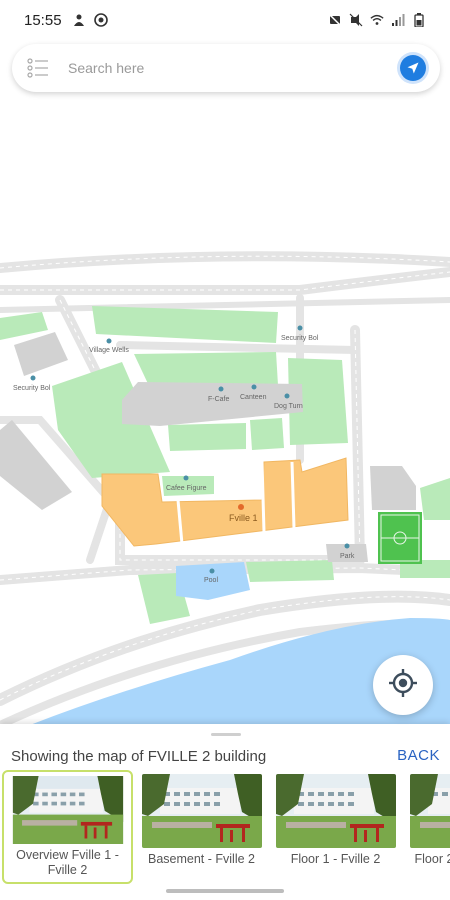 Image resolution: width=450 pixels, height=900 pixels. I want to click on sheet-title: Showing the map of FVILLE 2 building, so click(139, 756).